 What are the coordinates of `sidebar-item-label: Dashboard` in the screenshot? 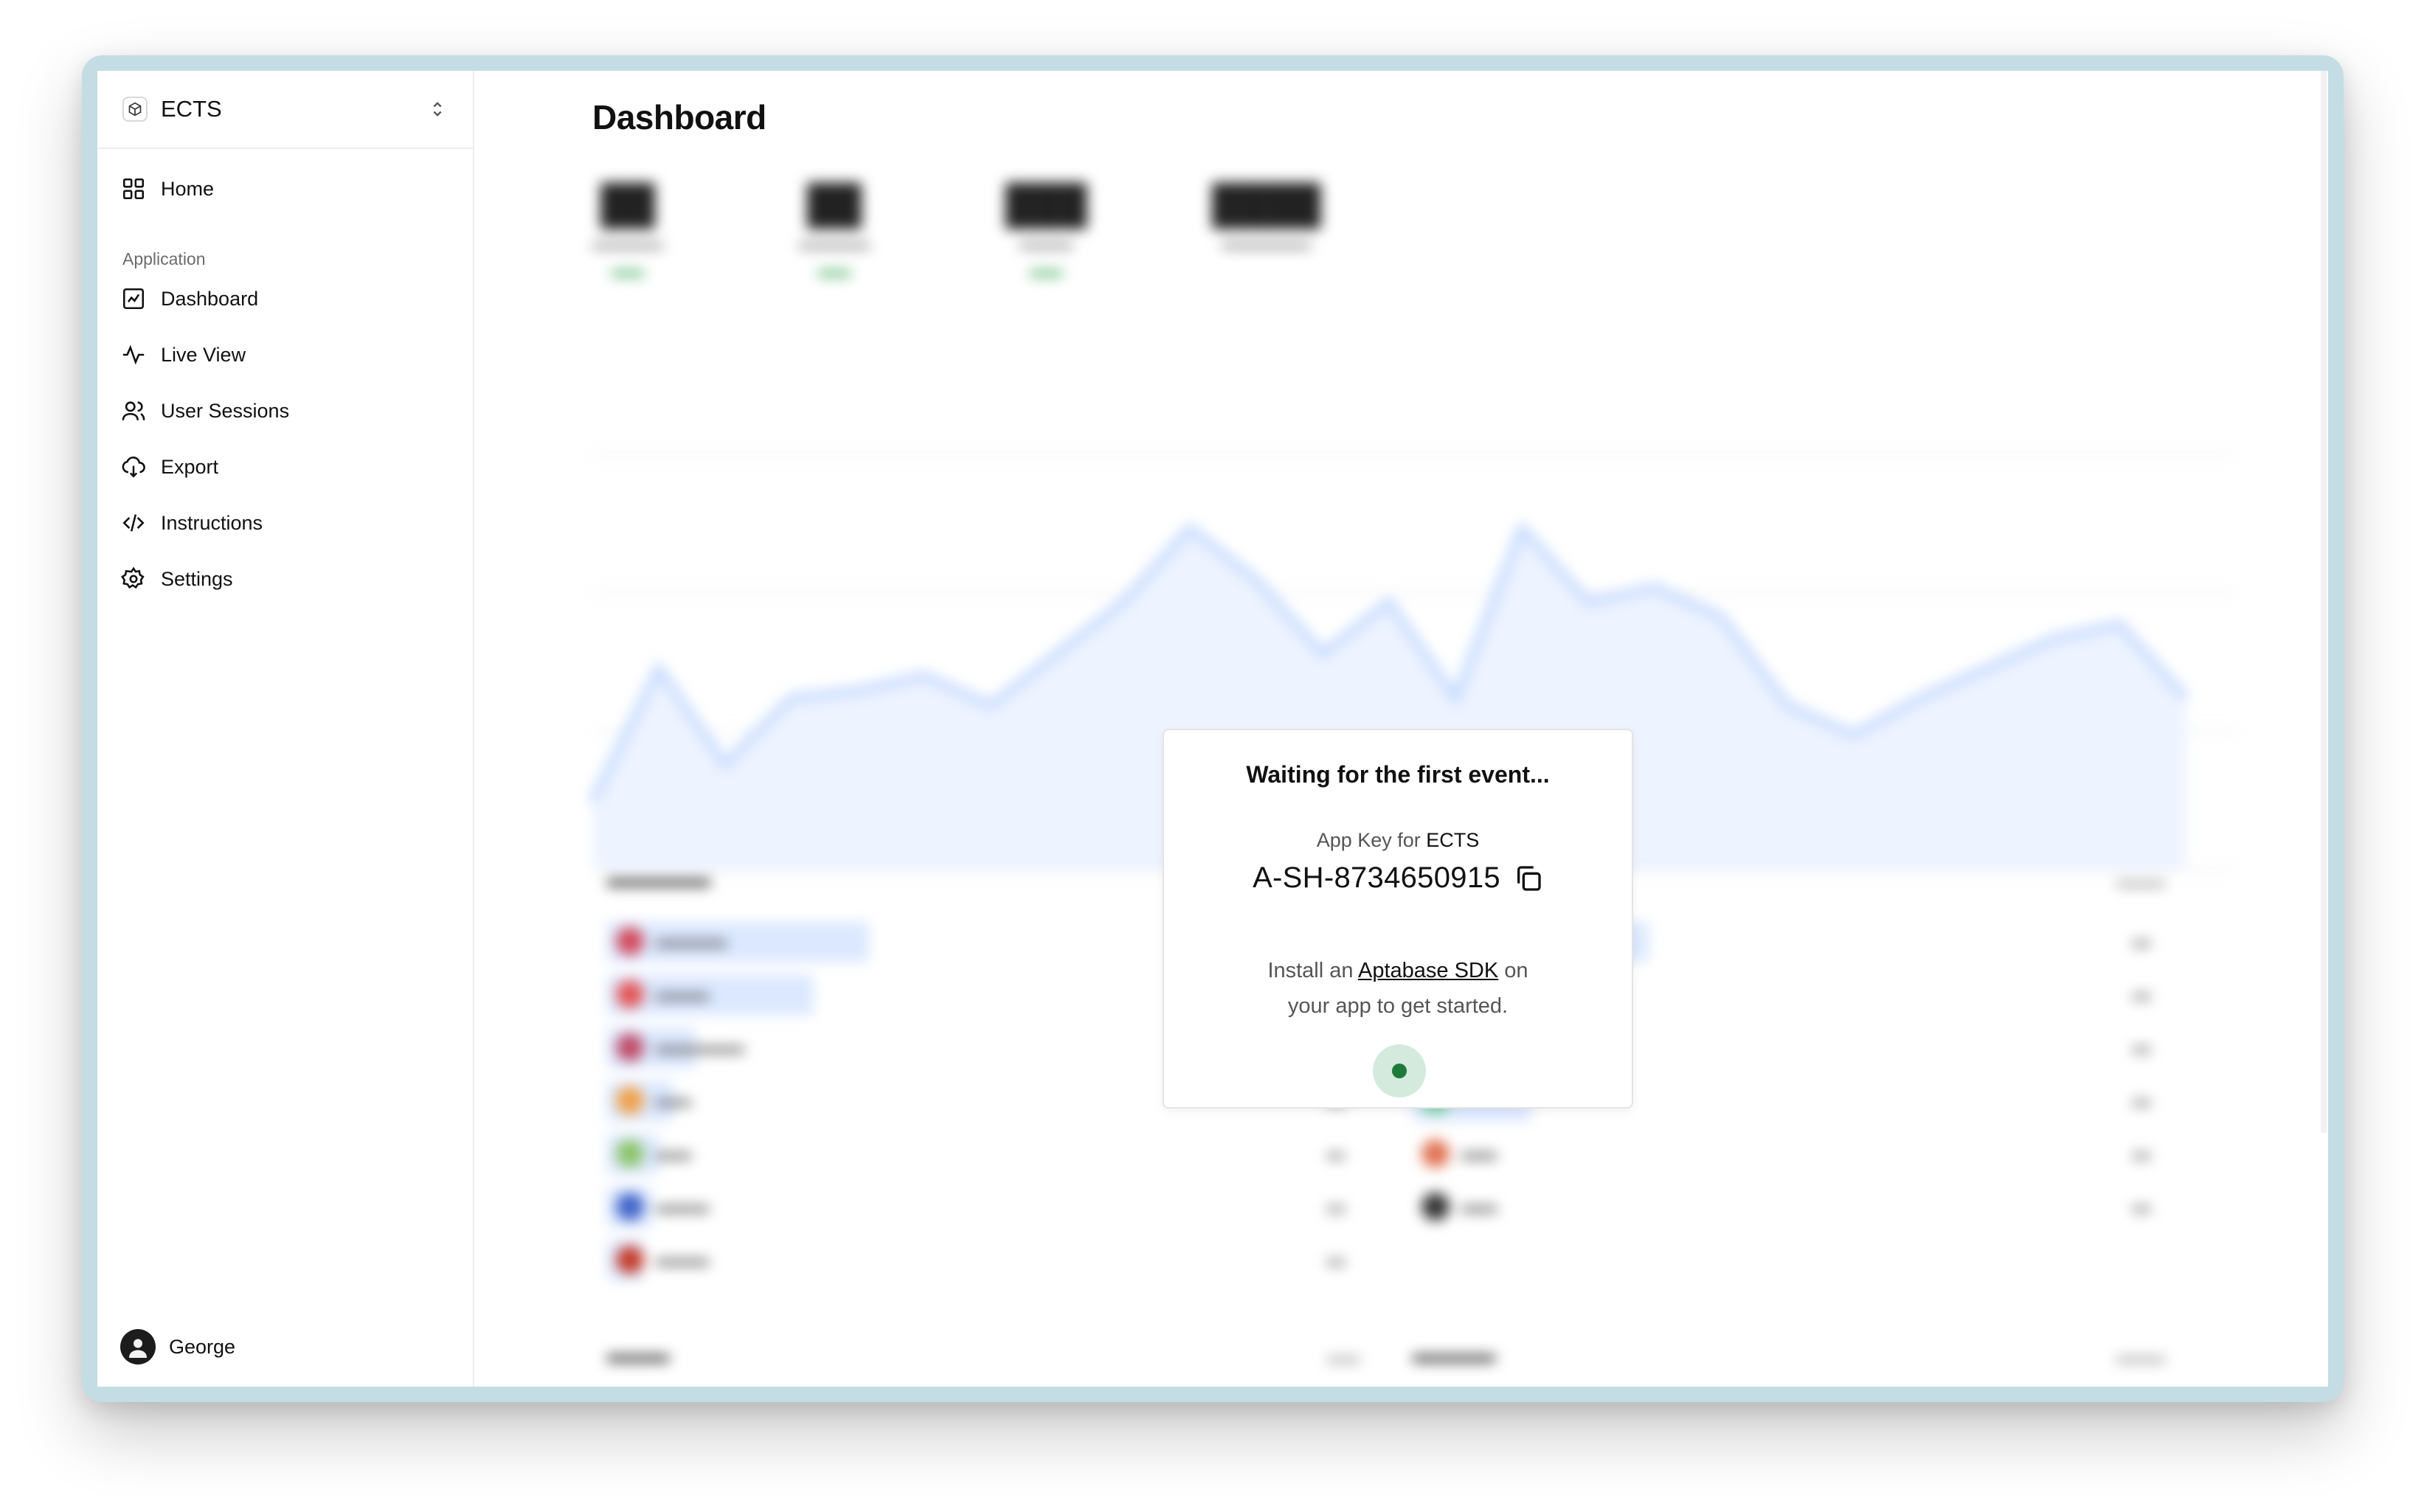 It's located at (210, 298).